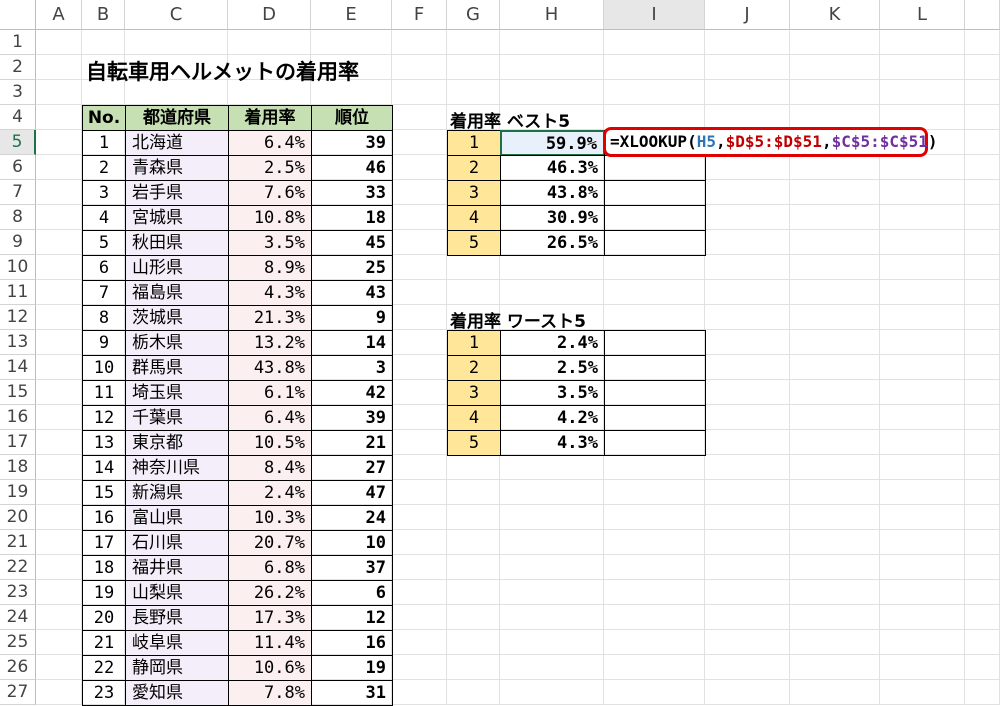 Image resolution: width=1000 pixels, height=706 pixels. What do you see at coordinates (177, 468) in the screenshot?
I see `table-cell-prefecture: 神奈川県` at bounding box center [177, 468].